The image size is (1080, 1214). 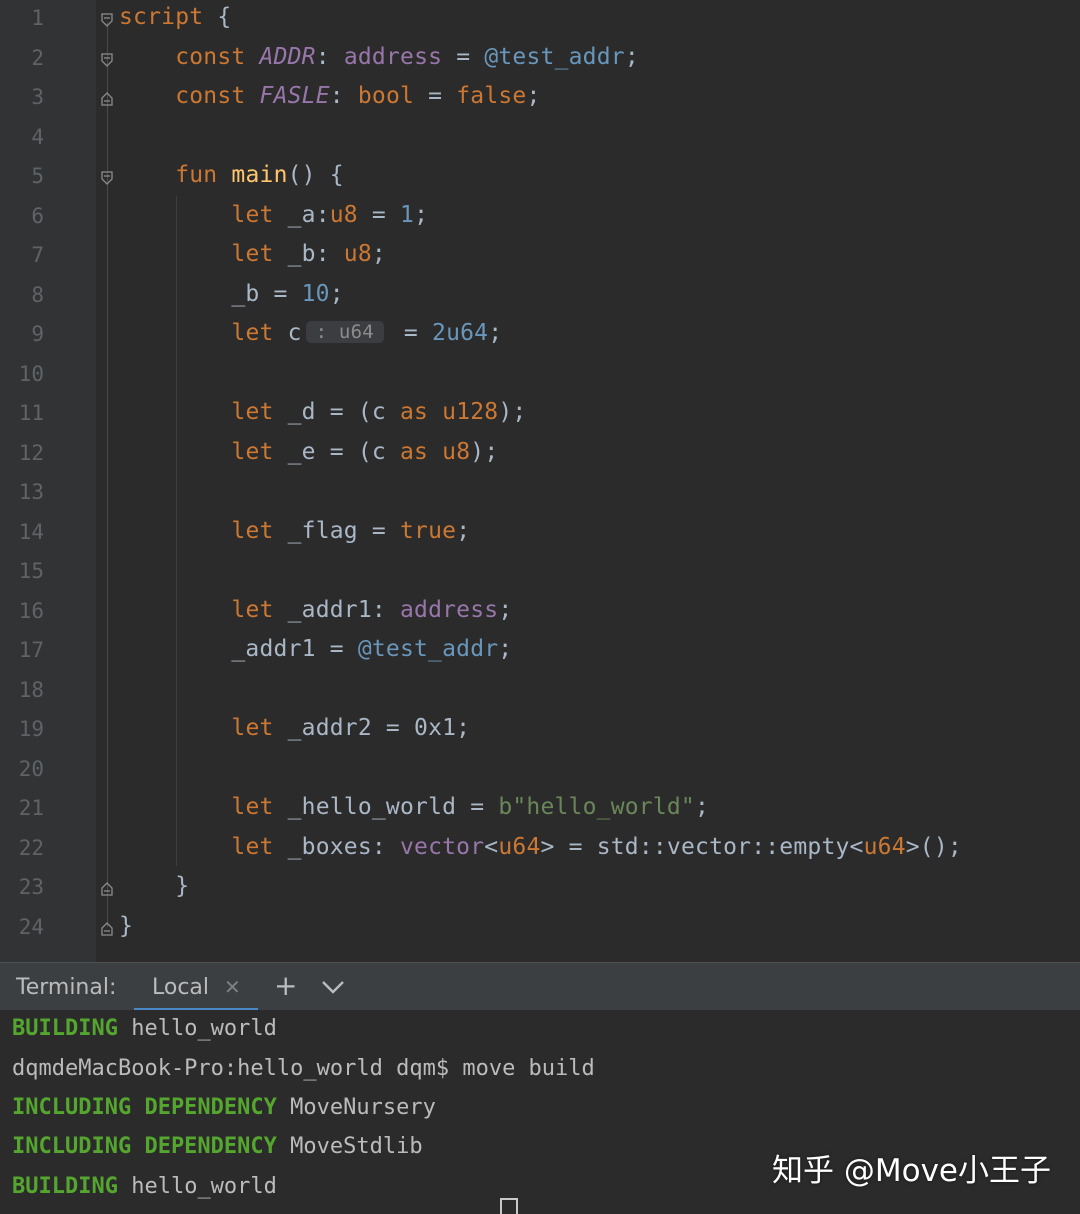 What do you see at coordinates (31, 847) in the screenshot?
I see `line-number: 22` at bounding box center [31, 847].